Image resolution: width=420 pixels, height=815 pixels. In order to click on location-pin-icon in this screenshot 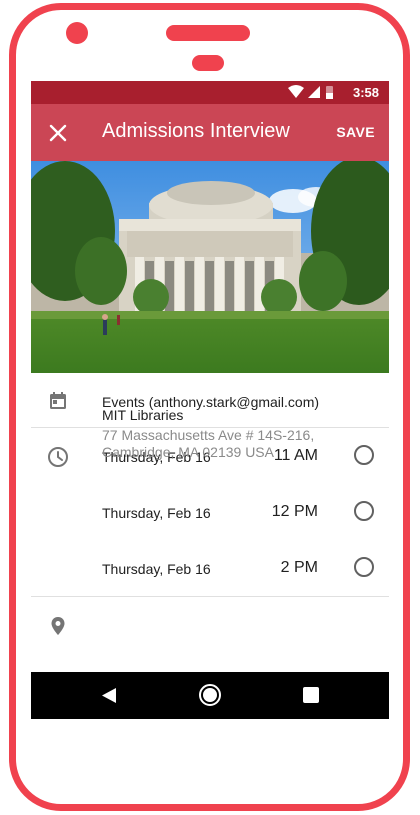, I will do `click(58, 626)`.